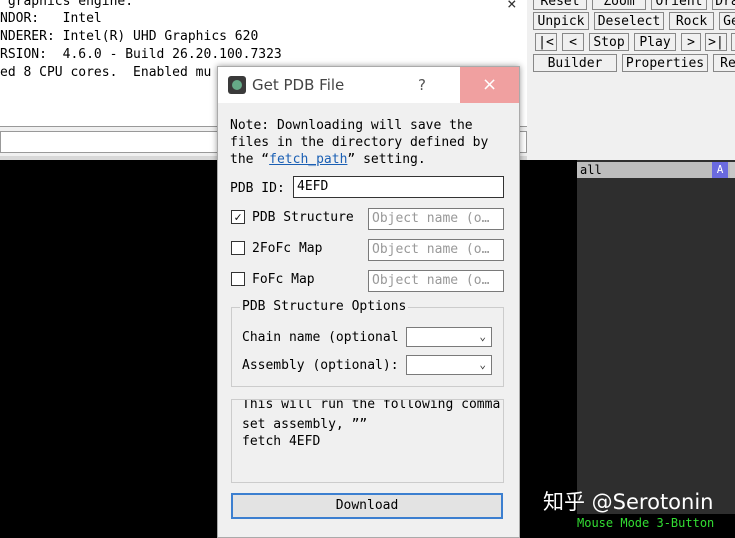  What do you see at coordinates (238, 248) in the screenshot?
I see `2fofc-map-checkbox` at bounding box center [238, 248].